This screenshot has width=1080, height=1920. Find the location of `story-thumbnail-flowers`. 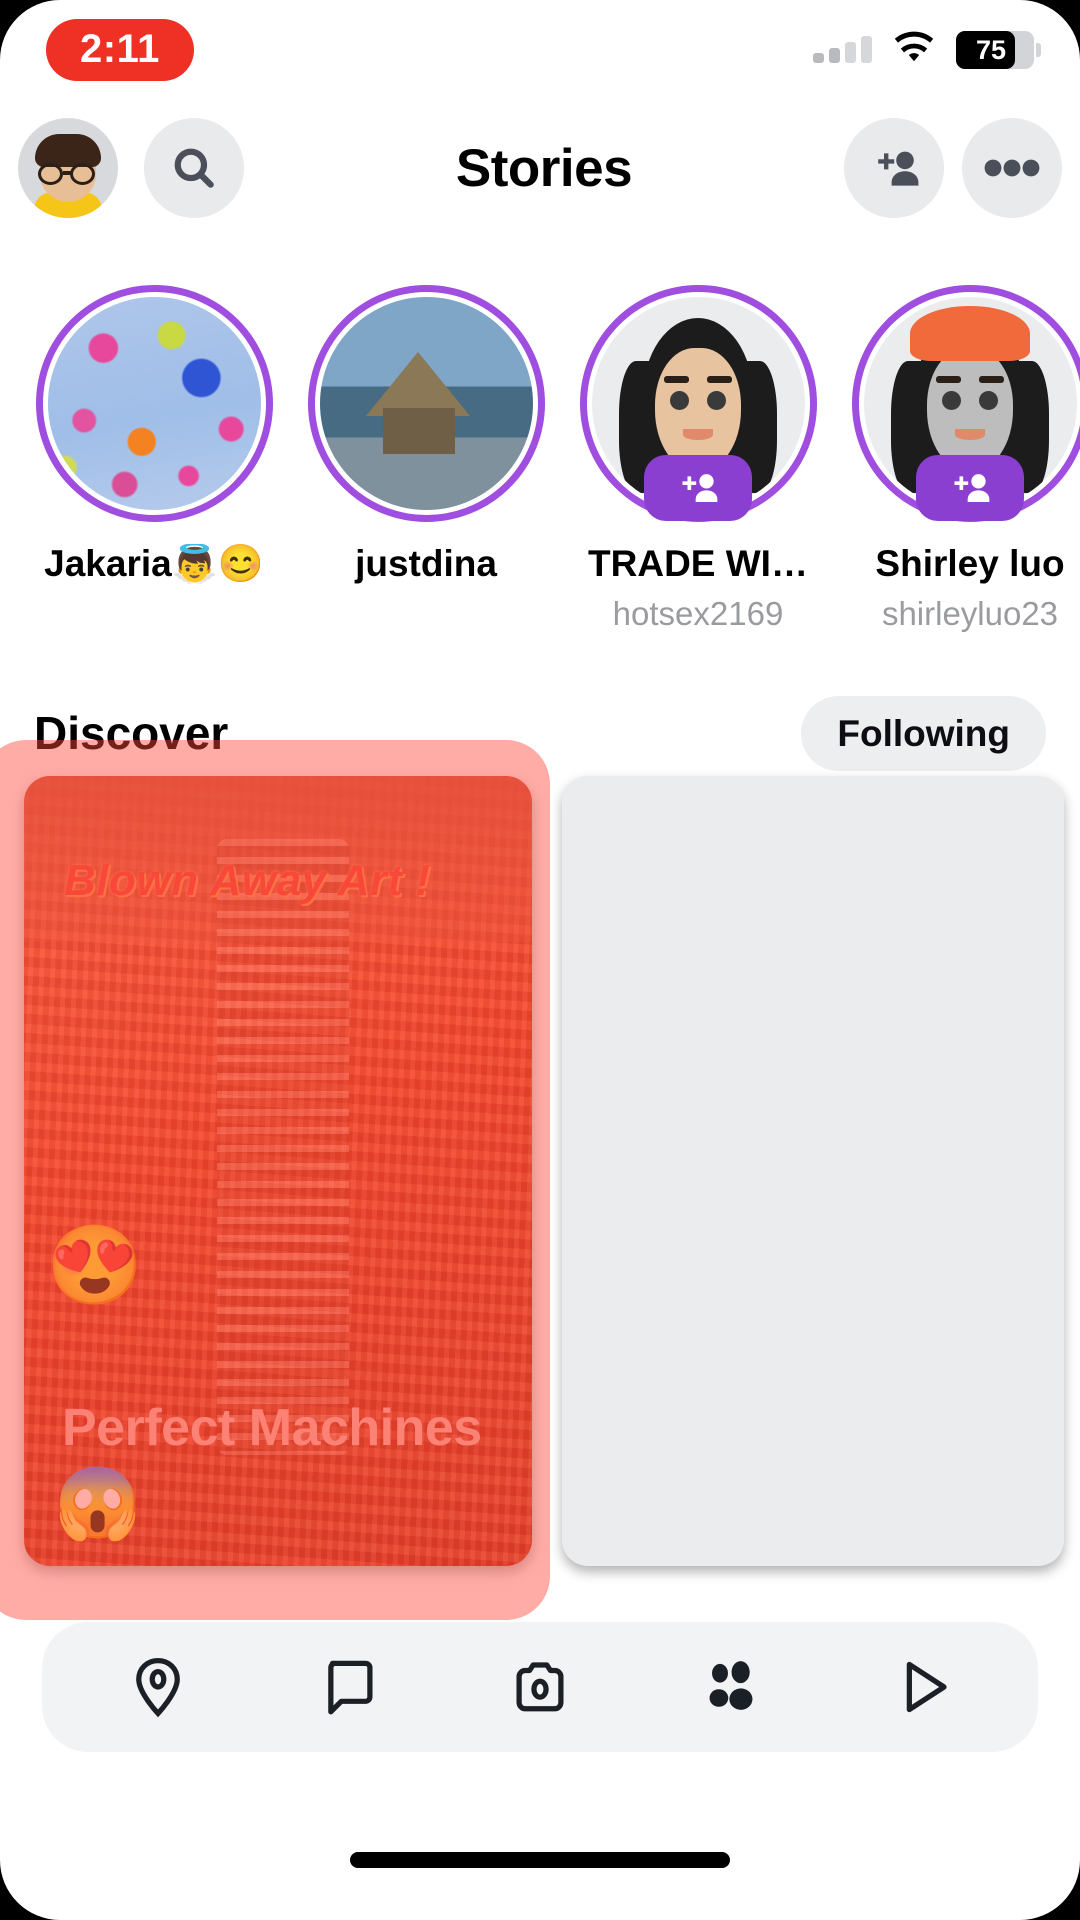

story-thumbnail-flowers is located at coordinates (154, 403).